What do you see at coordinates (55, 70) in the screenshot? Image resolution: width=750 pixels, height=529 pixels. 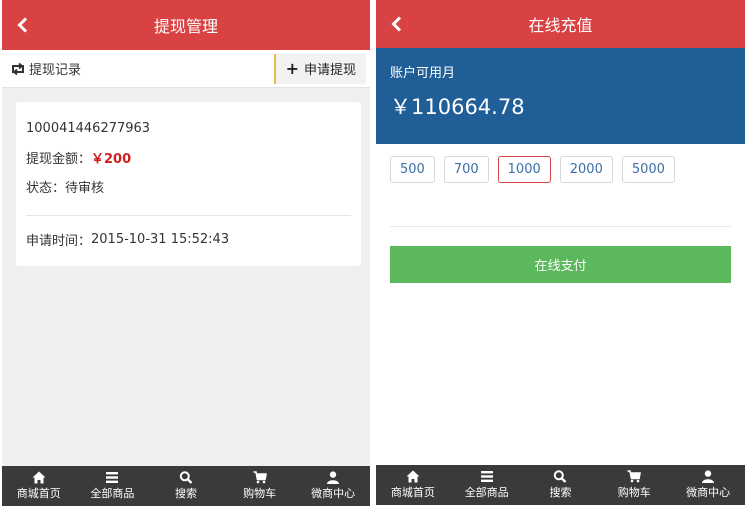 I see `records-label: 提现记录` at bounding box center [55, 70].